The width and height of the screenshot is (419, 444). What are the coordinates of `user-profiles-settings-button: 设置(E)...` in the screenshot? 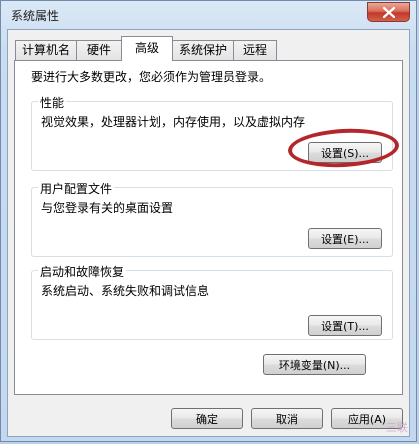 It's located at (345, 238).